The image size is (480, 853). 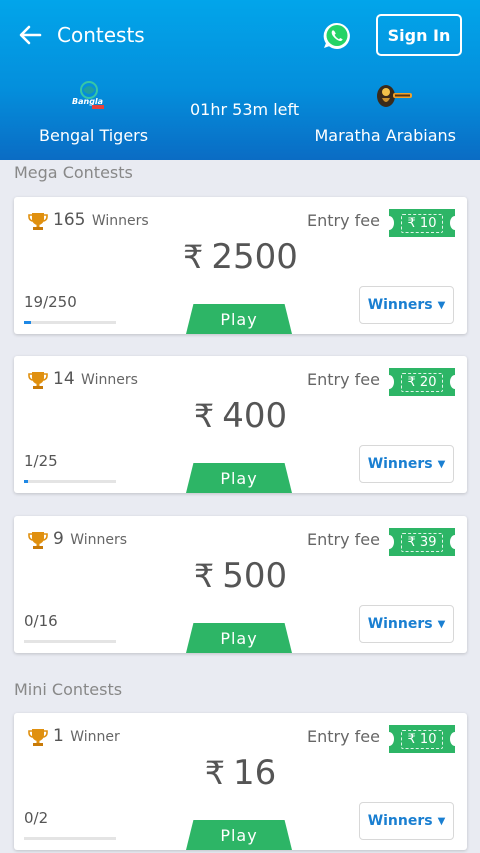 What do you see at coordinates (255, 576) in the screenshot?
I see `prize-amount: 500` at bounding box center [255, 576].